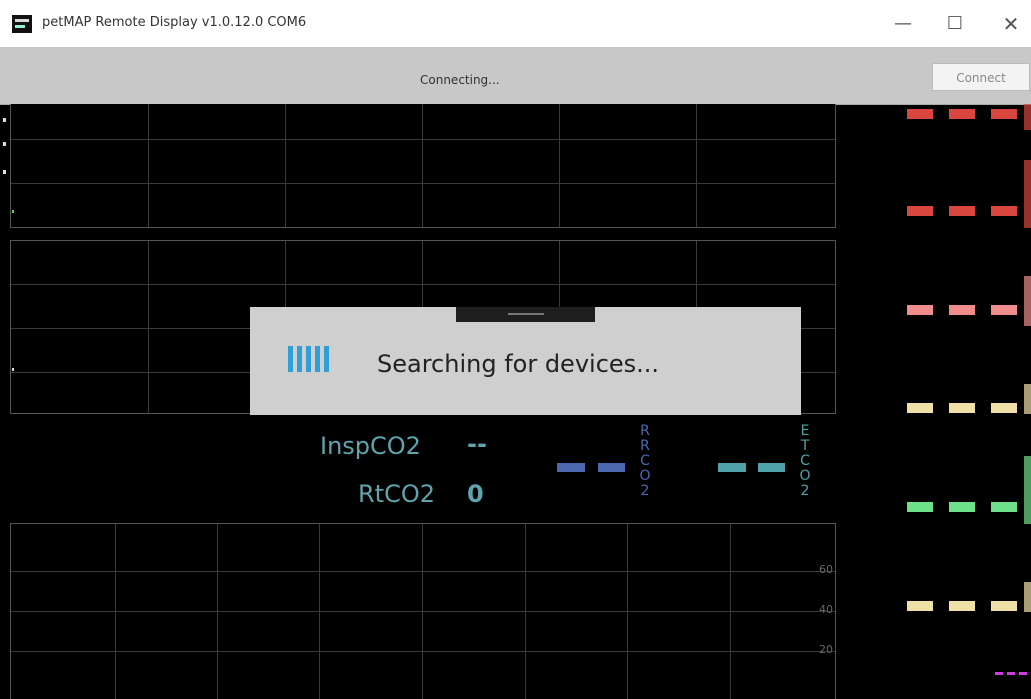 The width and height of the screenshot is (1031, 699). What do you see at coordinates (826, 569) in the screenshot?
I see `tick-label: 60` at bounding box center [826, 569].